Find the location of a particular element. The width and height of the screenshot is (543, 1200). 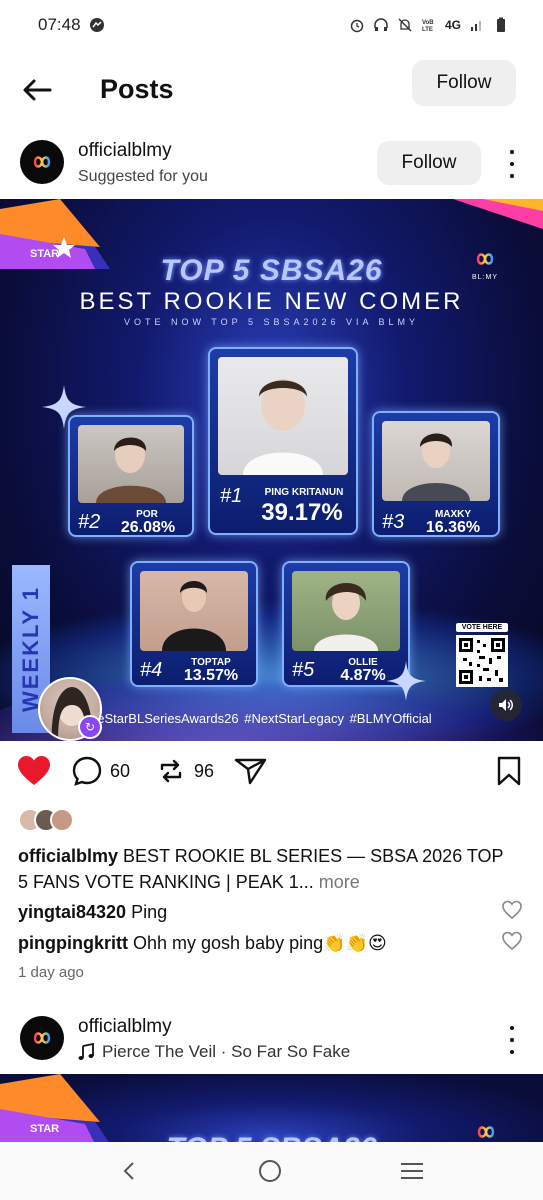

system-nav-bar is located at coordinates (271, 1171).